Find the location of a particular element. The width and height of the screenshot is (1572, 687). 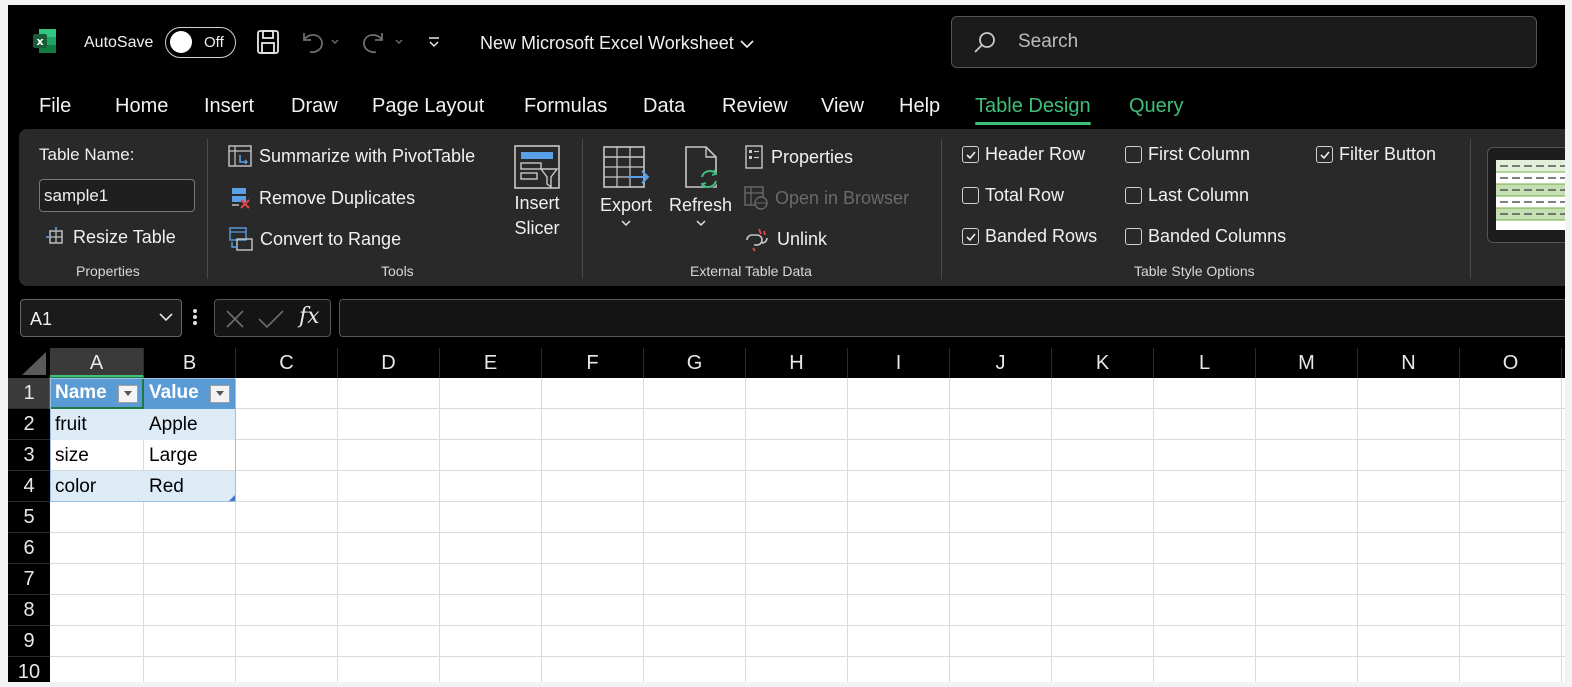

customize-qat-icon is located at coordinates (434, 42).